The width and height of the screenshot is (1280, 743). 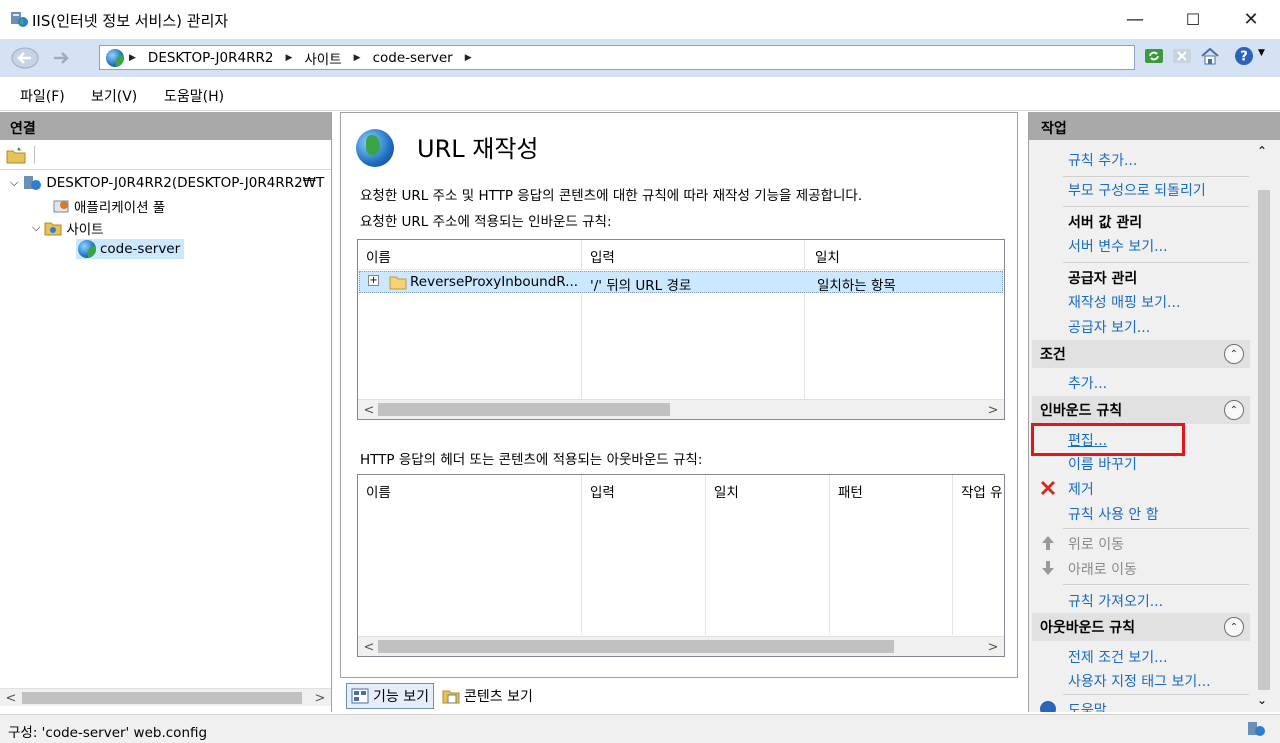 What do you see at coordinates (1102, 569) in the screenshot?
I see `action-move-down: 아래로 이동` at bounding box center [1102, 569].